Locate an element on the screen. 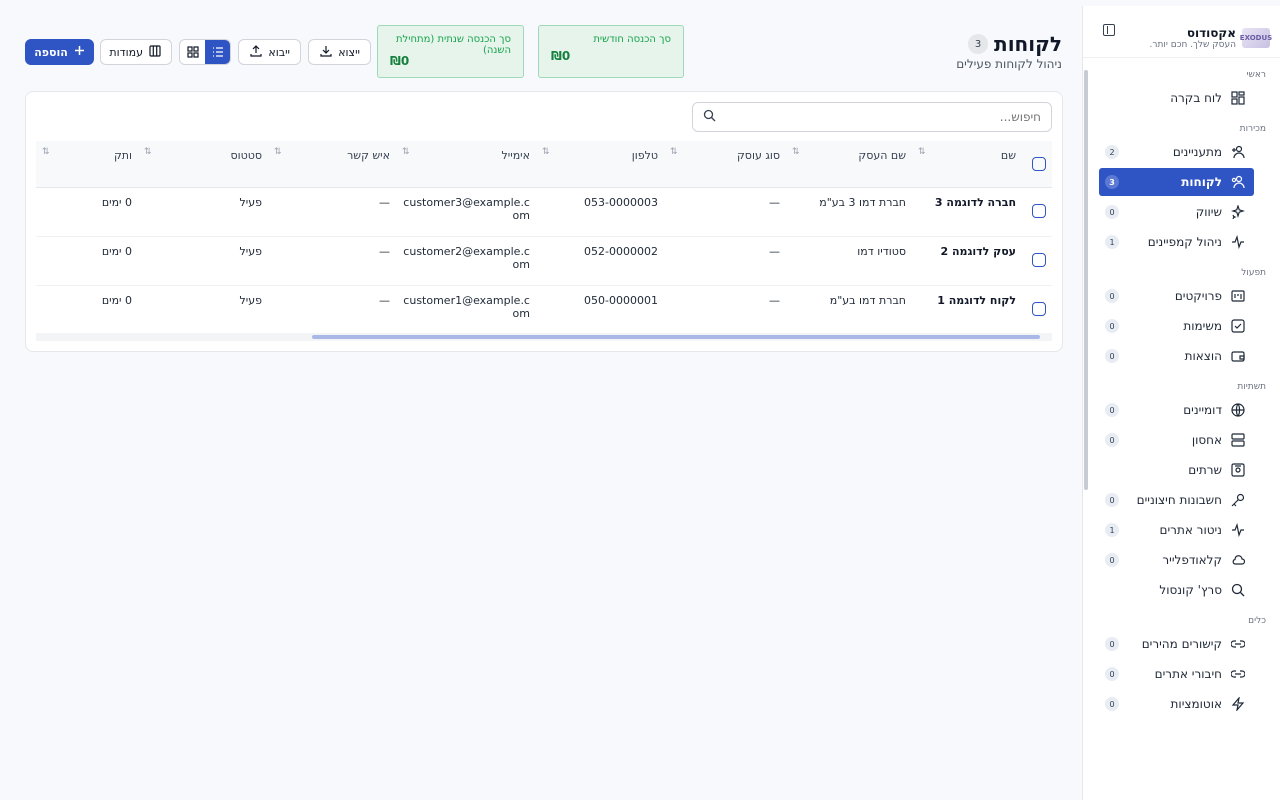 The image size is (1280, 800). sidebar-item-dashboard: לוח בקרה is located at coordinates (1176, 98).